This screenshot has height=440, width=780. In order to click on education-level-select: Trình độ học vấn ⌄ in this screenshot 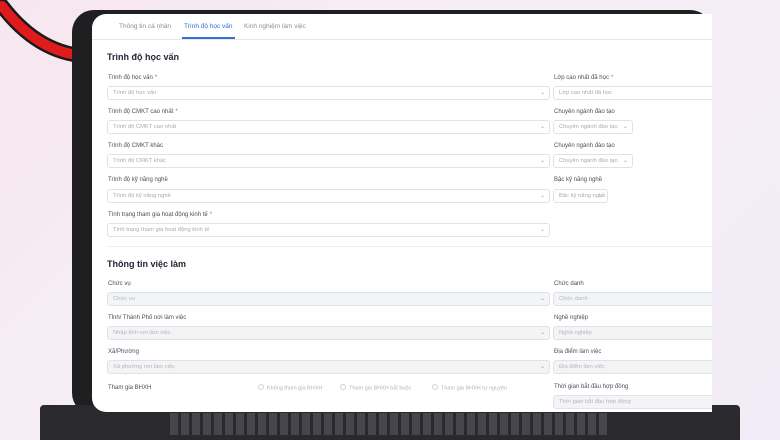, I will do `click(328, 93)`.